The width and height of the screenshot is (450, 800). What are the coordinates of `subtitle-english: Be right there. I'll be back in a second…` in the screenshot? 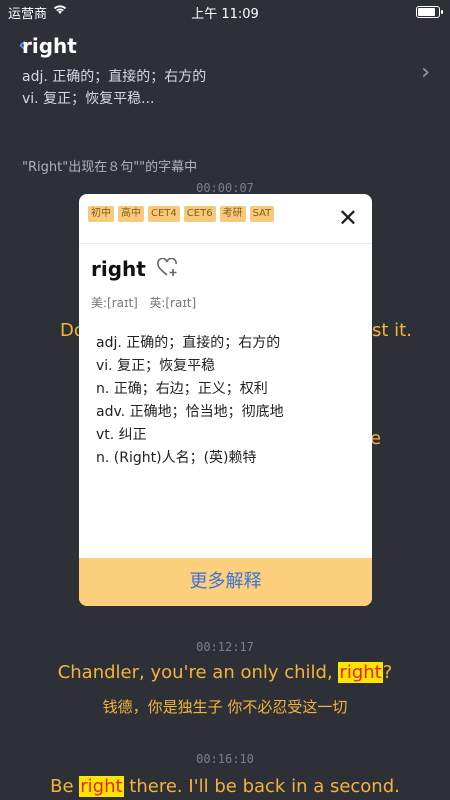 It's located at (225, 786).